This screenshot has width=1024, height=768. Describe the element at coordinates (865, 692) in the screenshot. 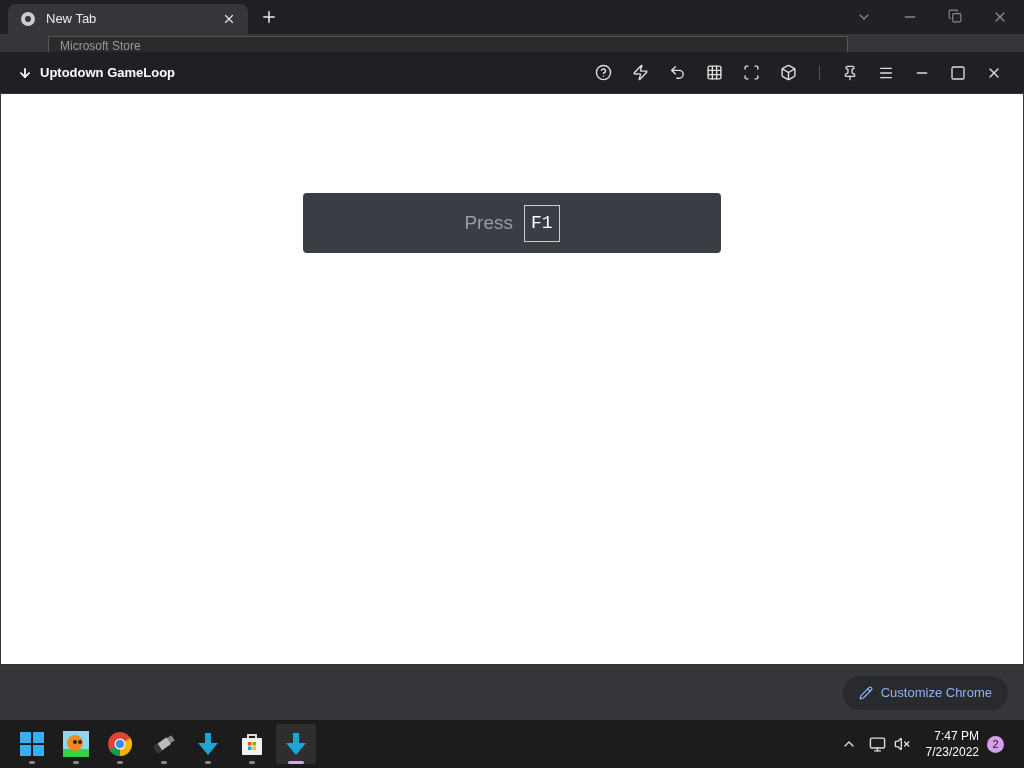

I see `pencil-icon` at that location.